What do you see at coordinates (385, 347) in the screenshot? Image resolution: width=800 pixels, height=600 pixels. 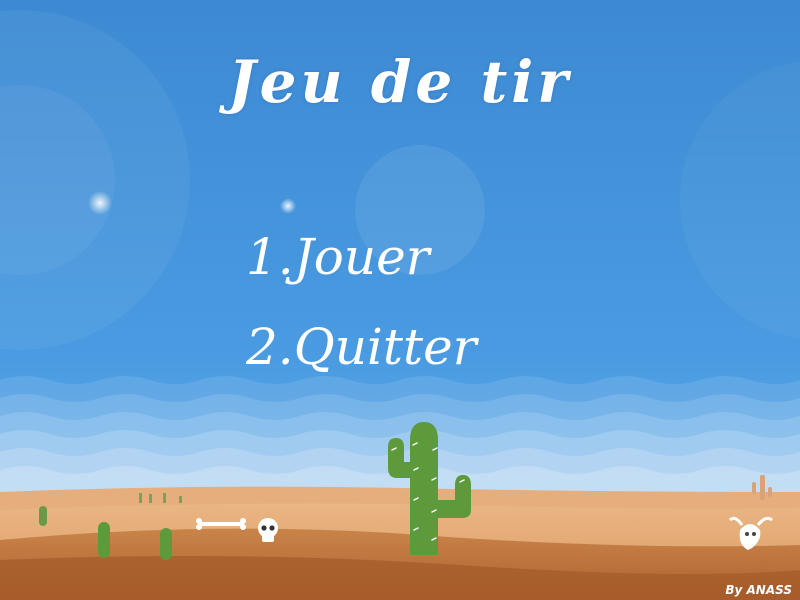 I see `menu-quit-label: Quitter` at bounding box center [385, 347].